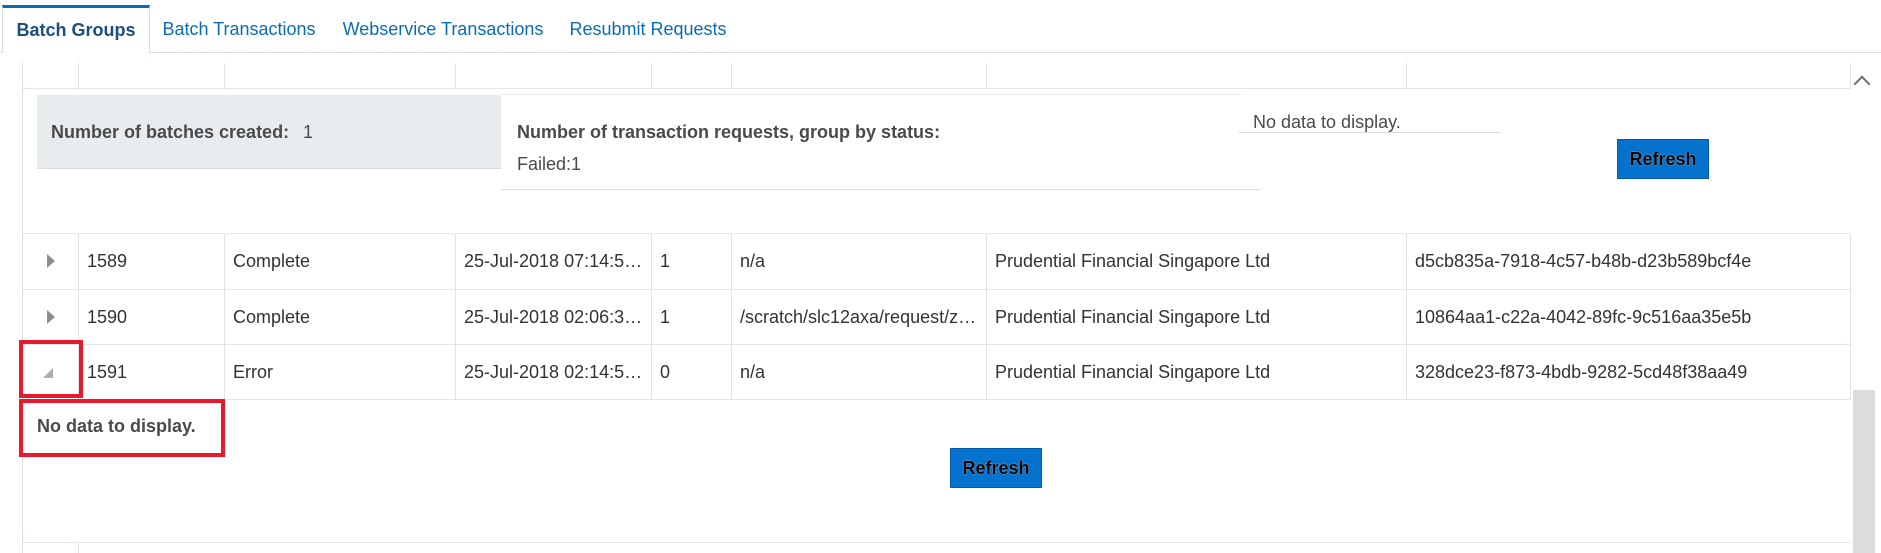 This screenshot has height=553, width=1881. I want to click on cell-status: Error, so click(253, 372).